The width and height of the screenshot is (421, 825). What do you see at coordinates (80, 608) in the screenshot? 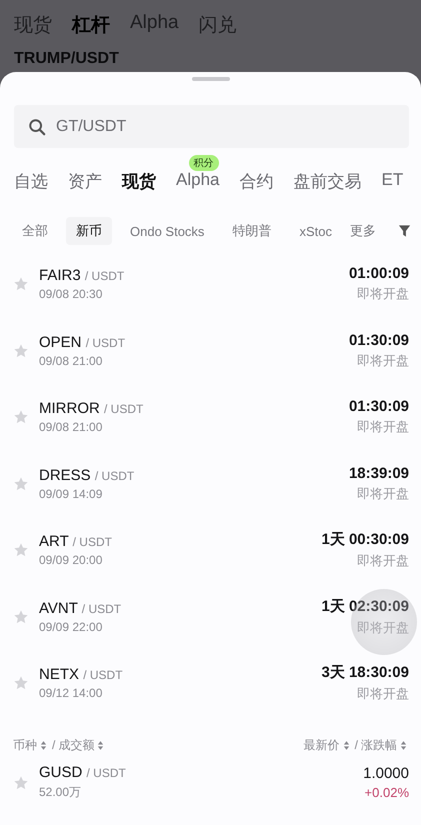
I see `pair-name: AVNT / USDT` at bounding box center [80, 608].